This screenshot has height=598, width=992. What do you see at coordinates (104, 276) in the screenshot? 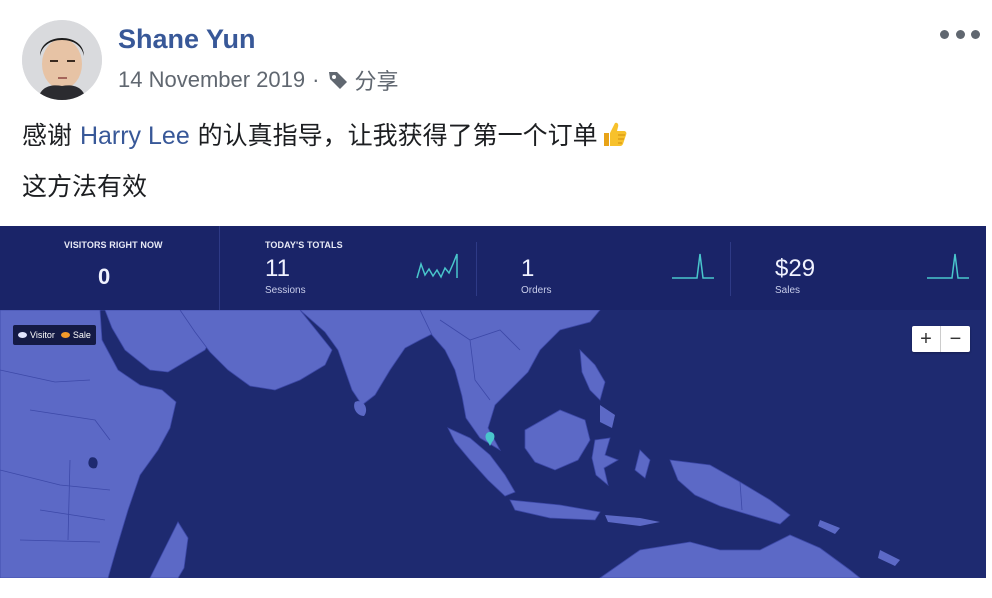
I see `visitors-value: 0` at bounding box center [104, 276].